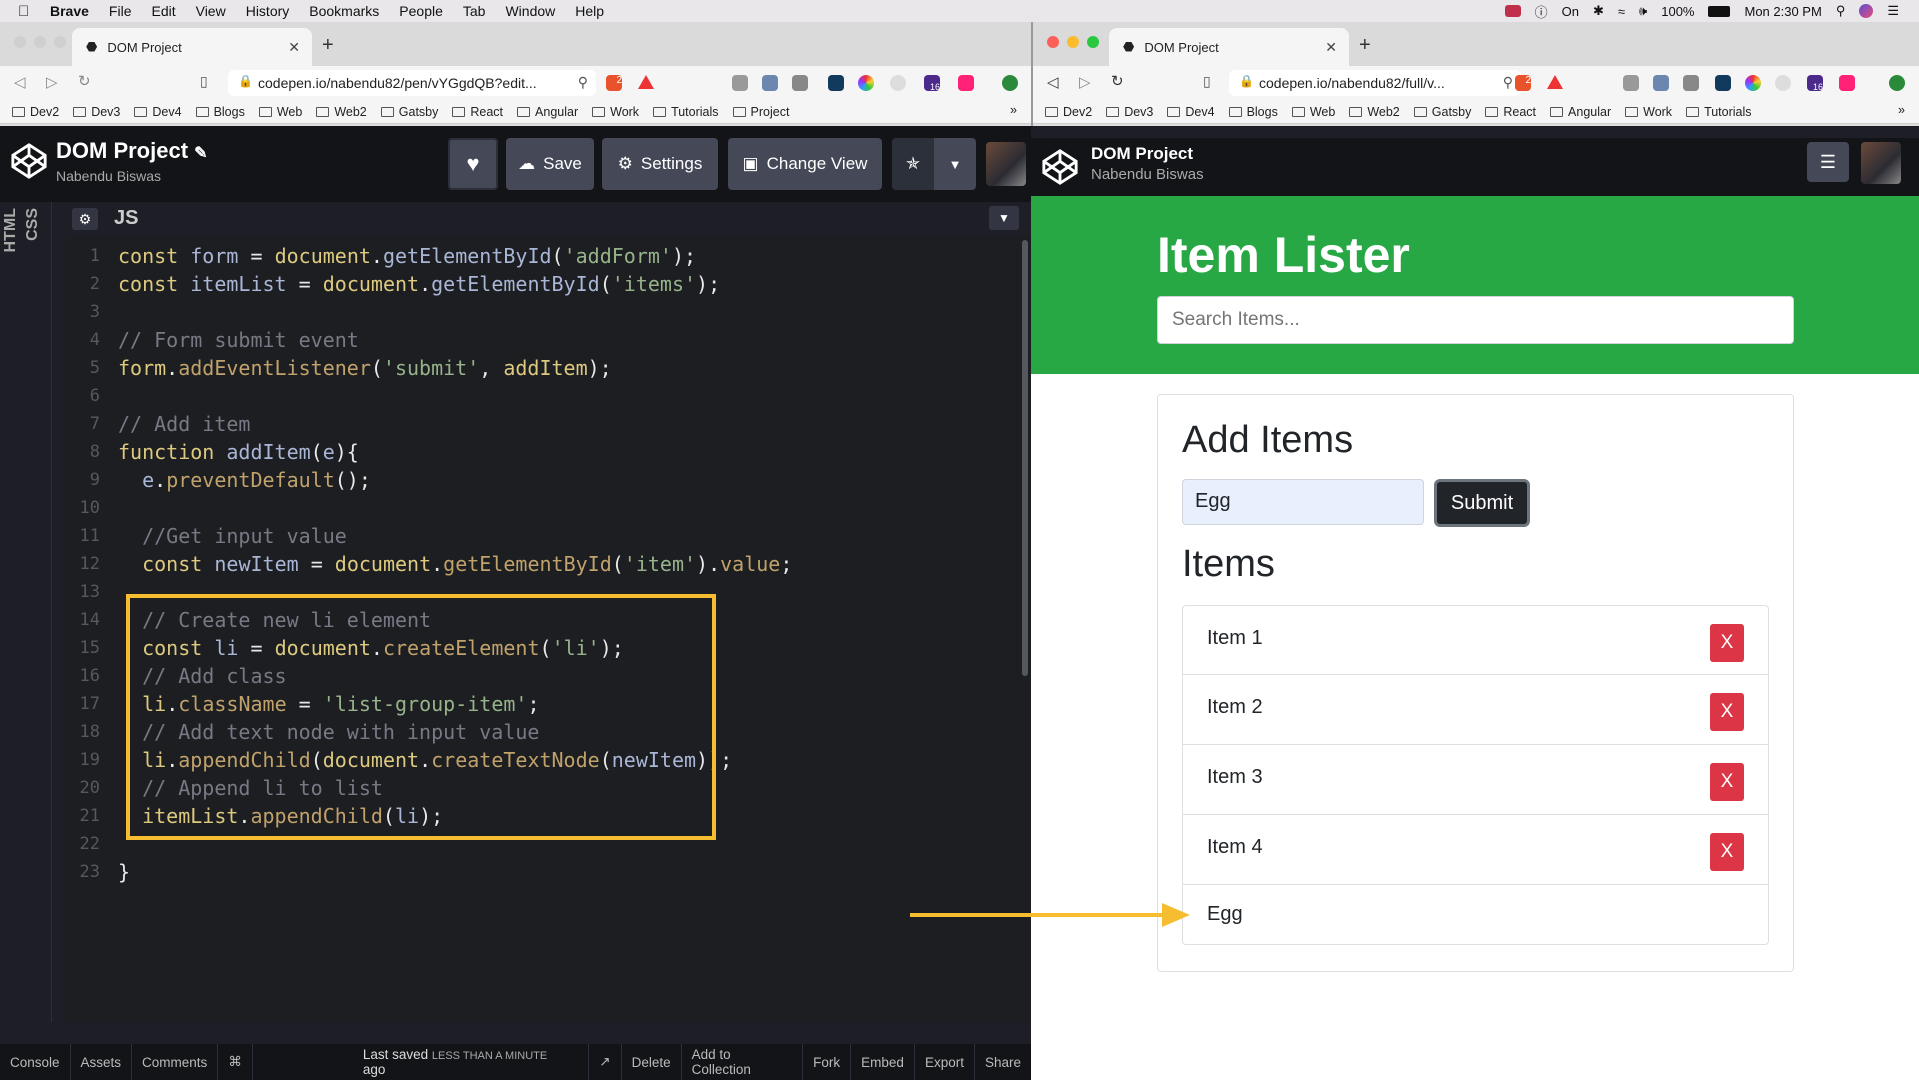  What do you see at coordinates (1073, 42) in the screenshot?
I see `minimize-window-button` at bounding box center [1073, 42].